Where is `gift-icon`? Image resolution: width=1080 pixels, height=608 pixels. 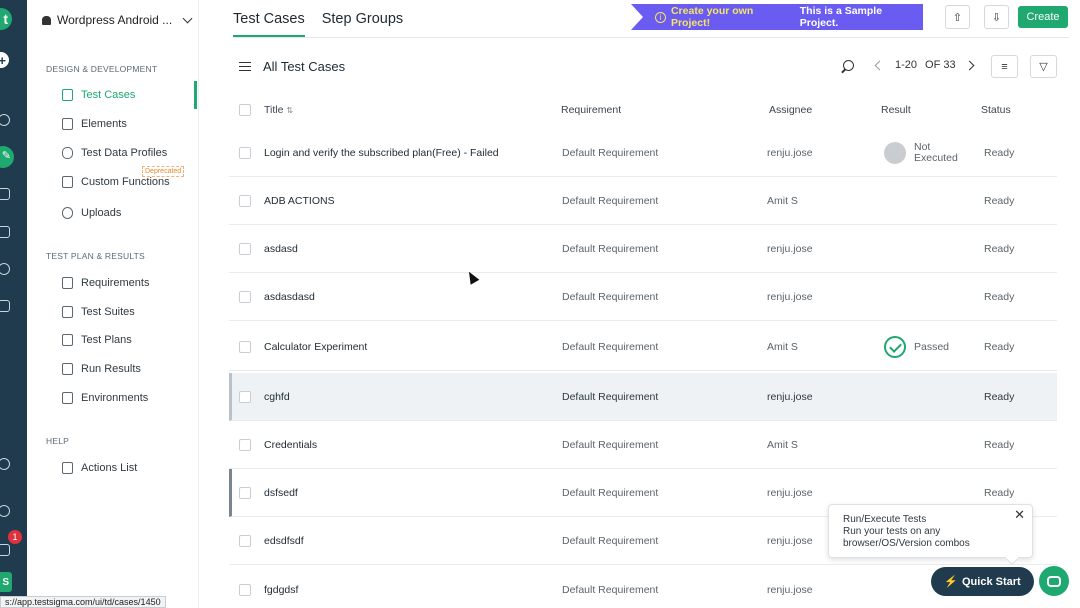 gift-icon is located at coordinates (5, 550).